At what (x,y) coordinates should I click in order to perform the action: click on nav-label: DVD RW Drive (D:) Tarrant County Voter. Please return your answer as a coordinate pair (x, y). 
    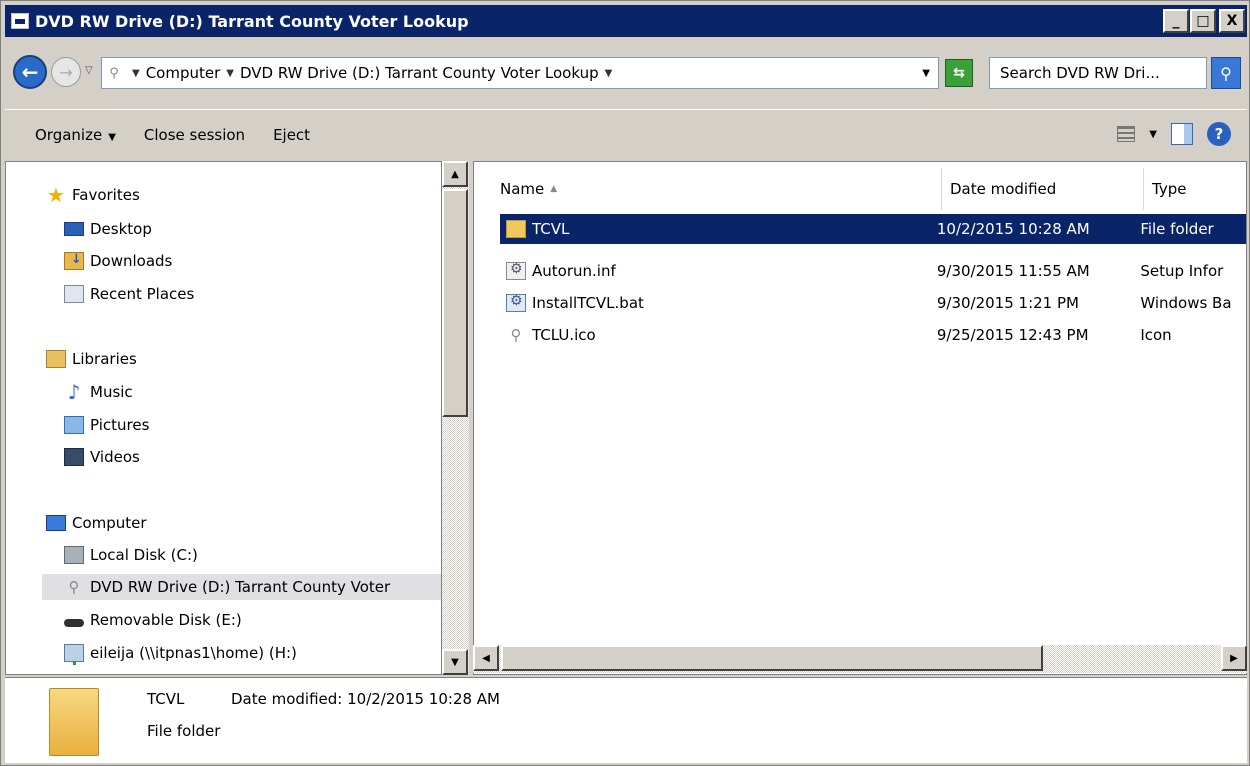
    Looking at the image, I should click on (240, 587).